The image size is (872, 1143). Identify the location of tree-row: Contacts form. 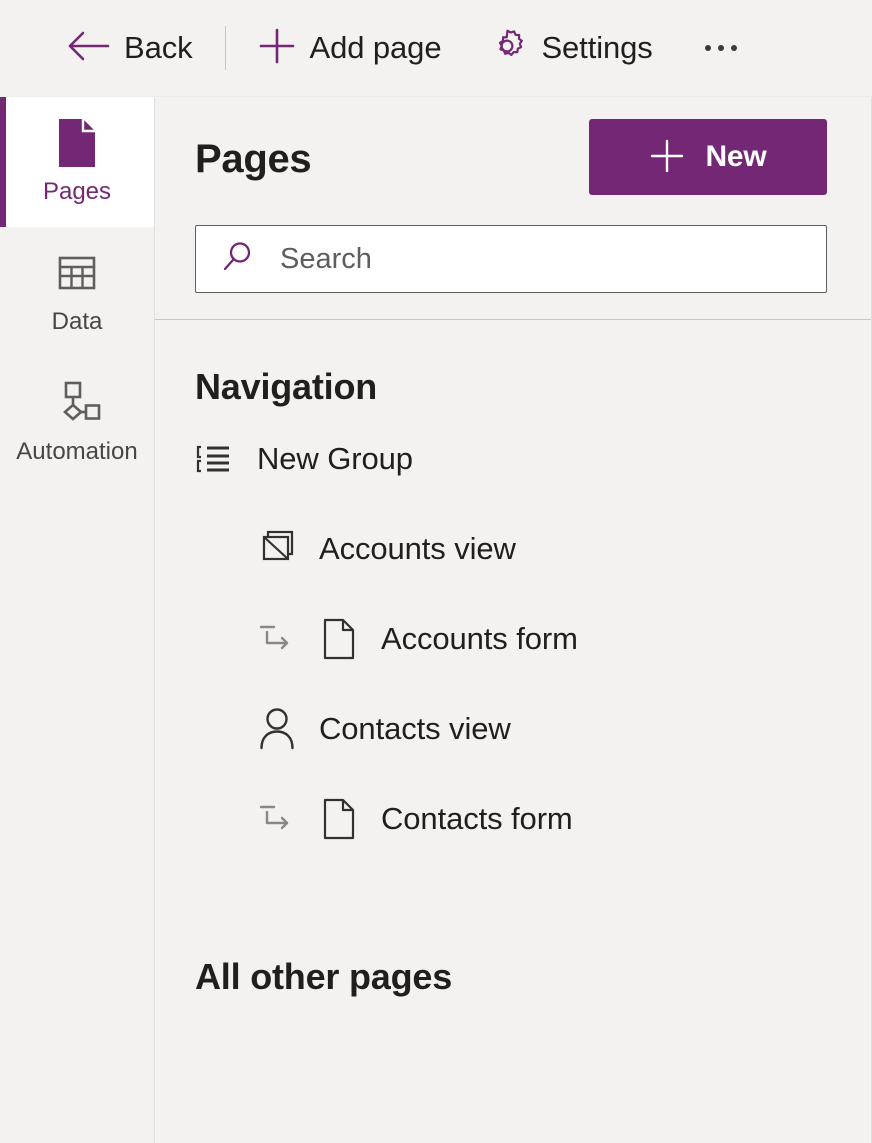
(511, 819).